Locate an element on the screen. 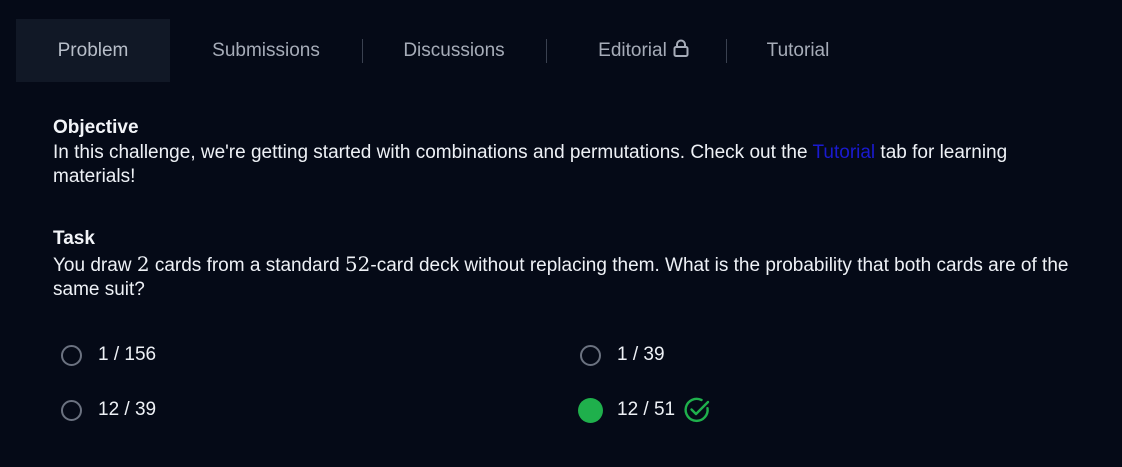  tab-submissions: Submissions is located at coordinates (266, 50).